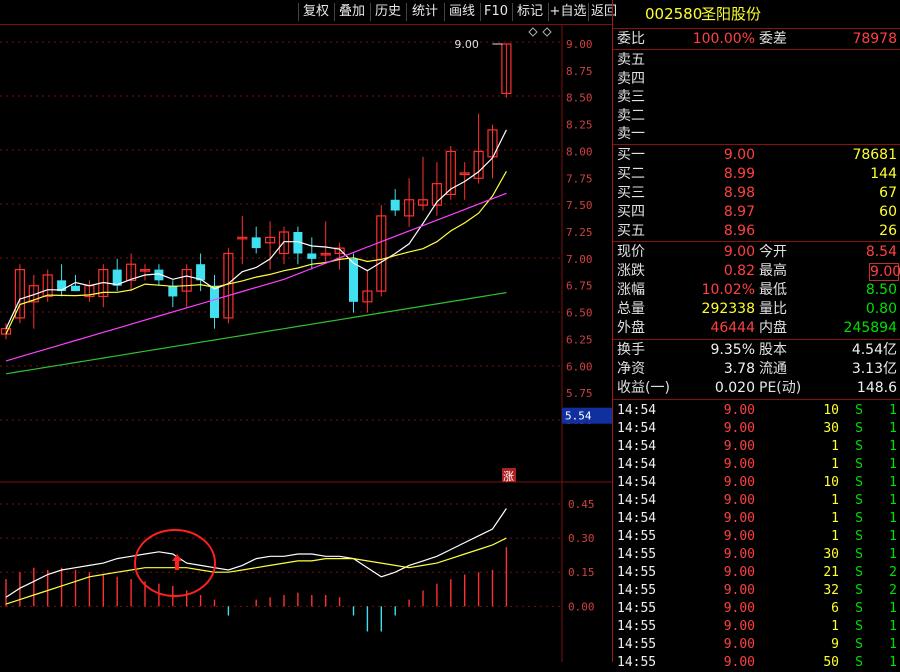  I want to click on price-tick: 8.50, so click(579, 98).